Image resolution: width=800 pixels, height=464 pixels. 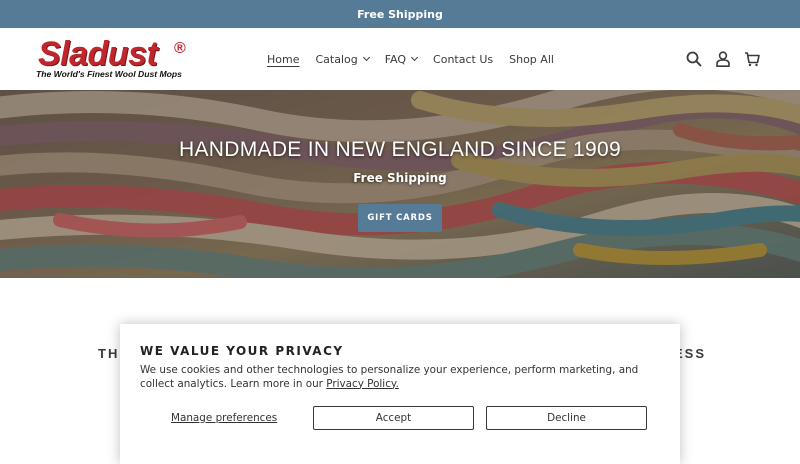 I want to click on header-icons, so click(x=723, y=59).